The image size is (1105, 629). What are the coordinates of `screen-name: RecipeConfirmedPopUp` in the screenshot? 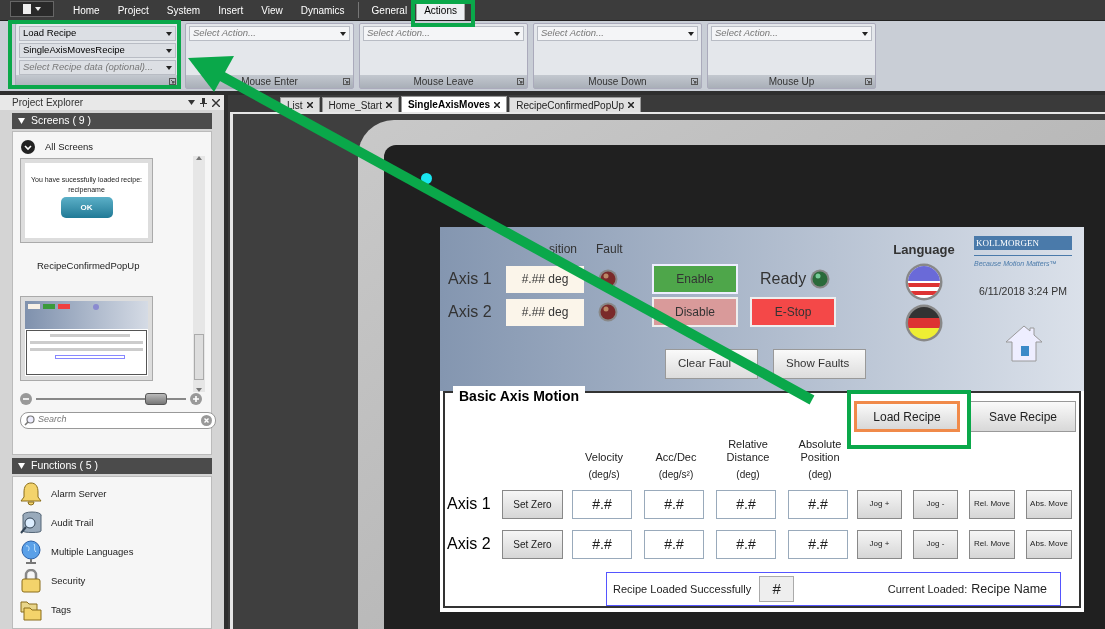 It's located at (113, 266).